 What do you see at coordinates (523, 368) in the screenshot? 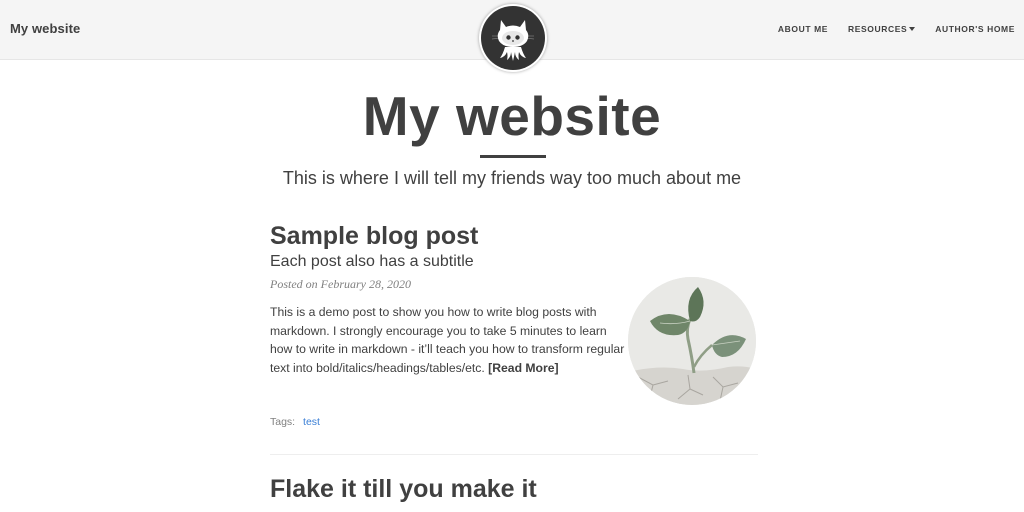
I see `read-more-link: [Read More]` at bounding box center [523, 368].